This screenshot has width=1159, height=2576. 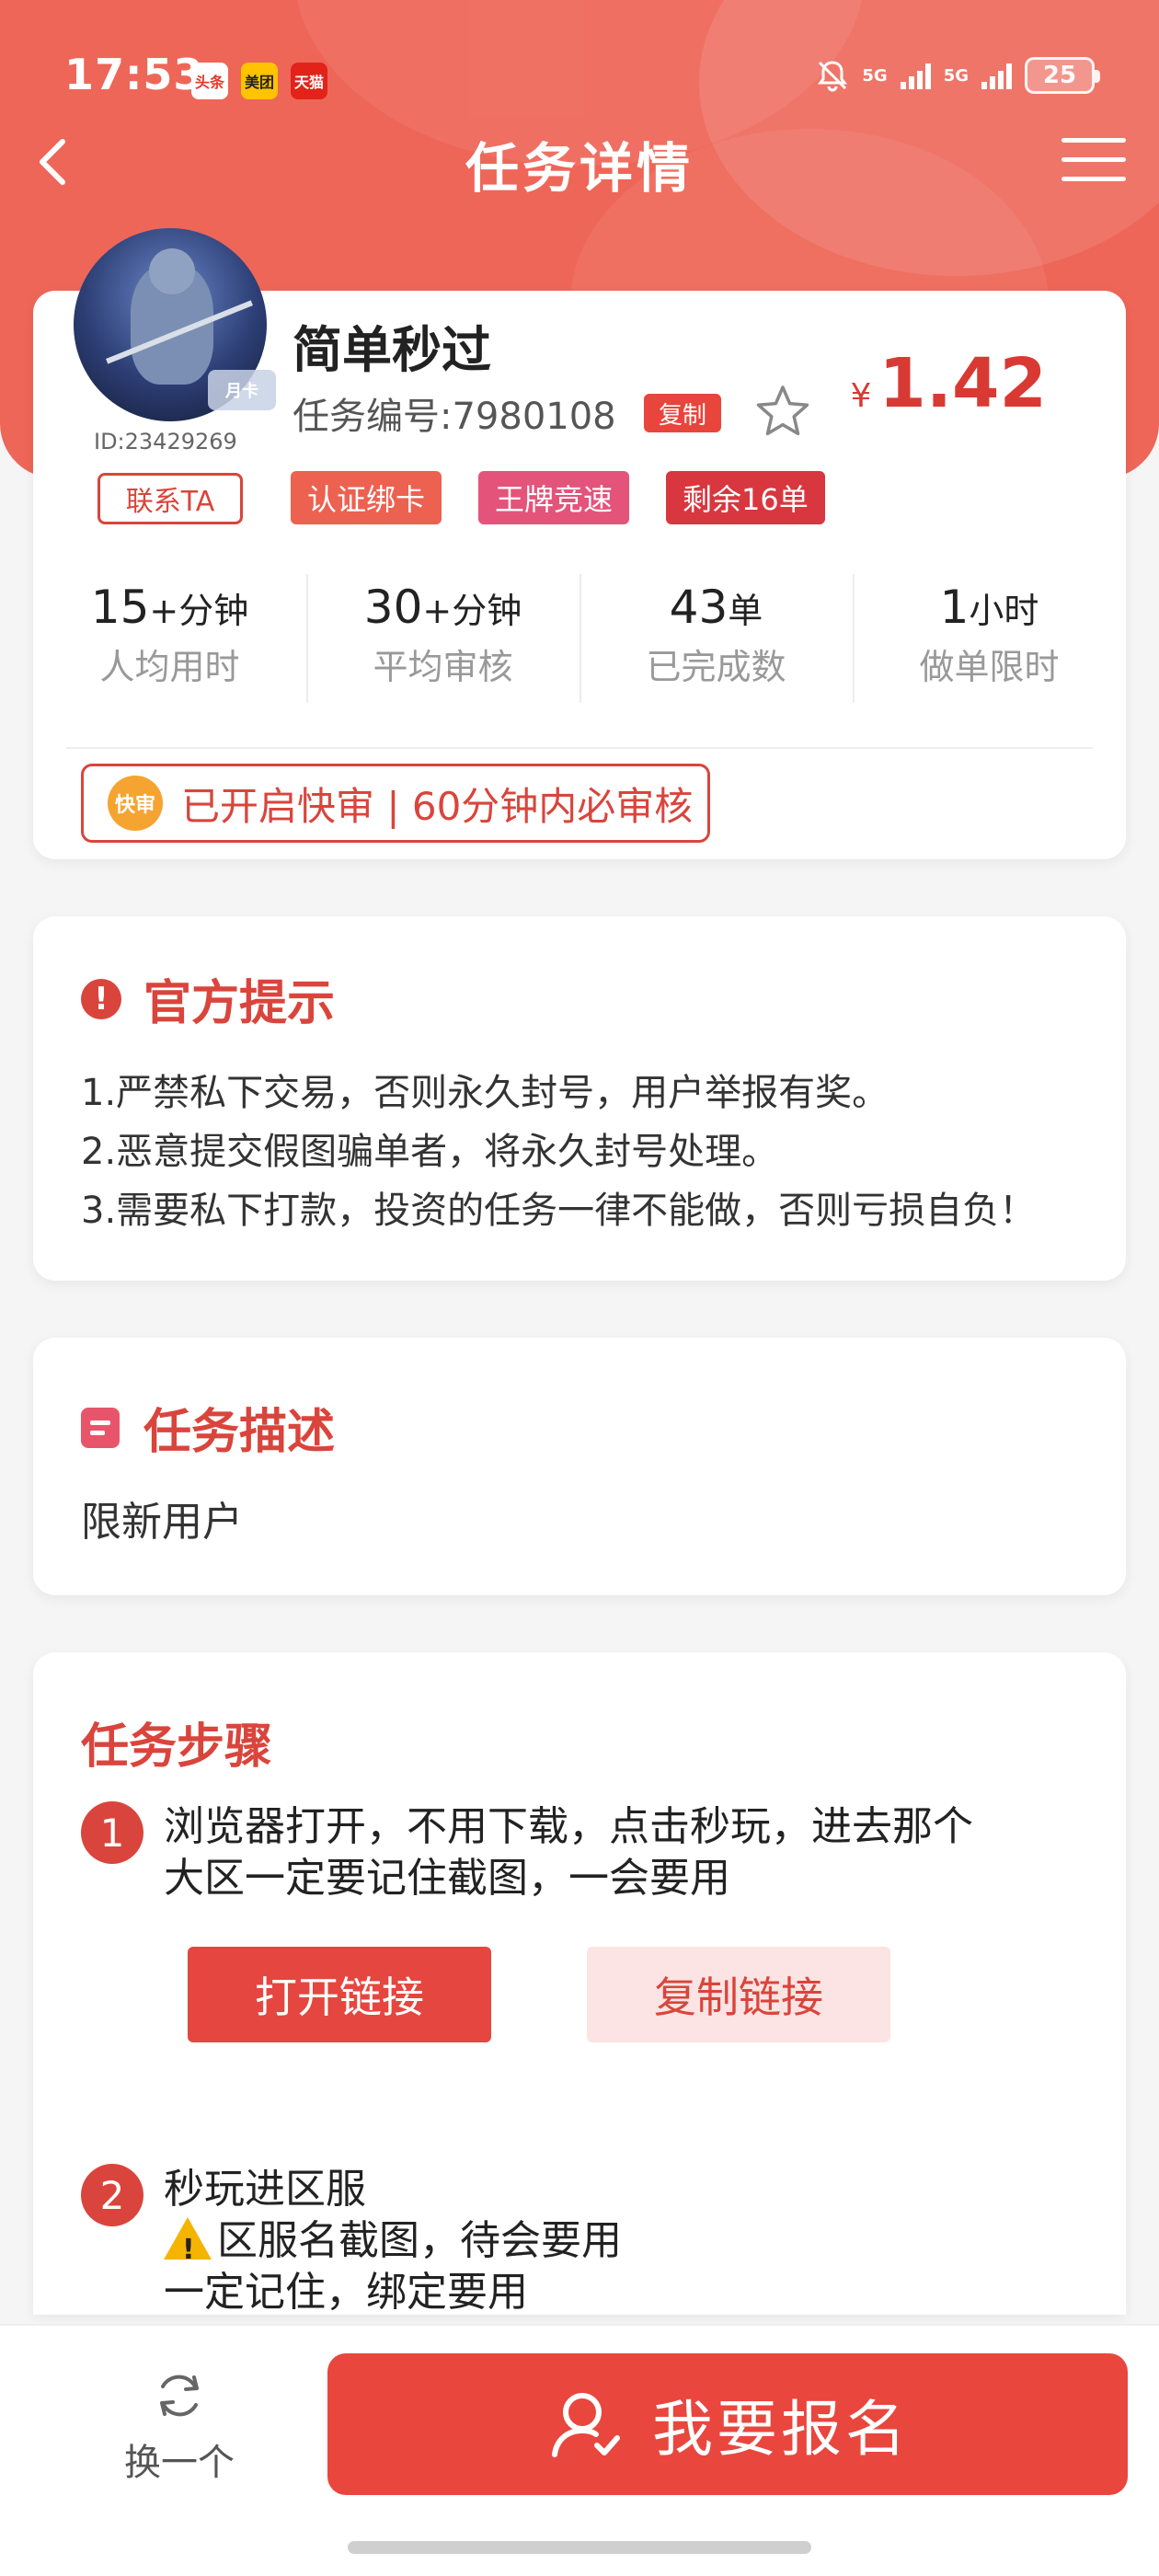 I want to click on stat-value: 1小时, so click(x=989, y=607).